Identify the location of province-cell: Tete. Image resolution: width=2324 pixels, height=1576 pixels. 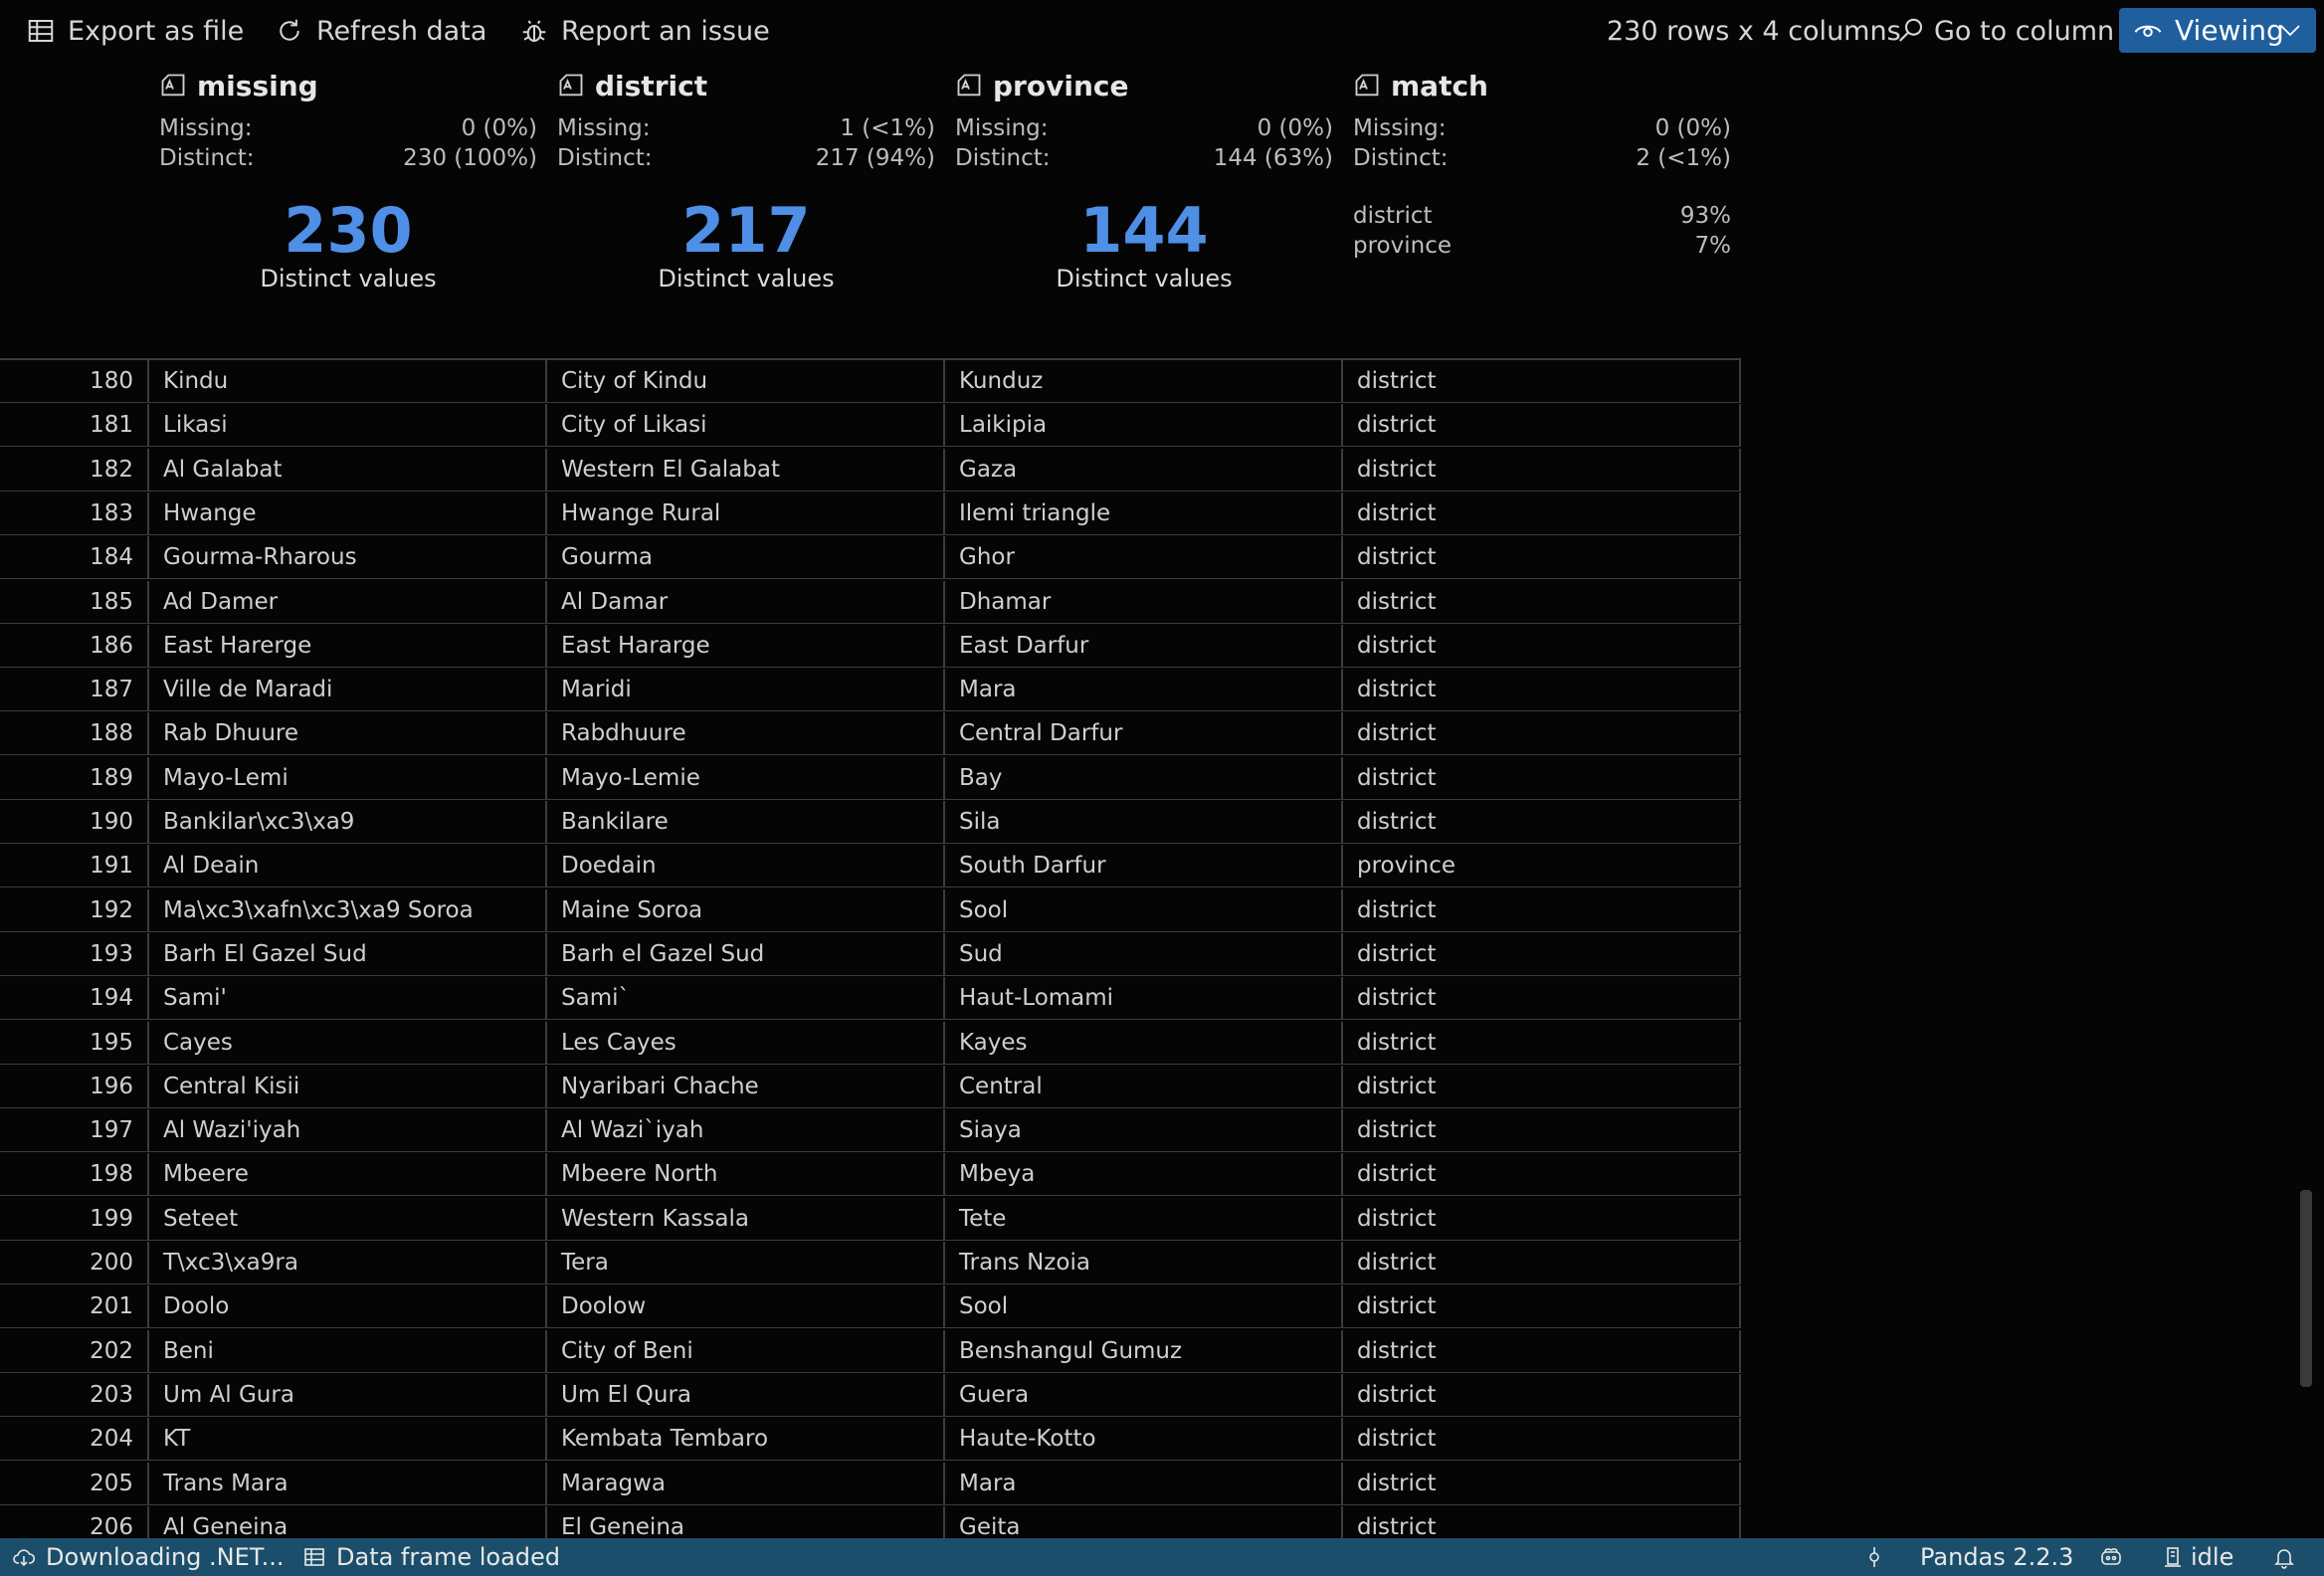
(1144, 1219).